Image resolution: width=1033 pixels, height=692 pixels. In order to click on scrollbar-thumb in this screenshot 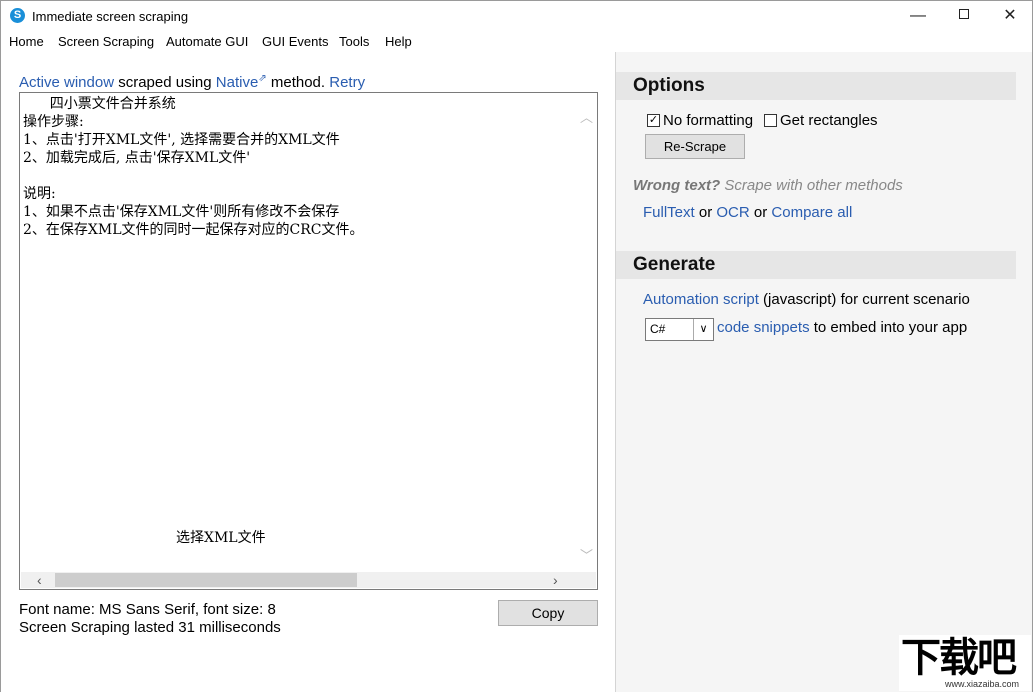, I will do `click(206, 580)`.